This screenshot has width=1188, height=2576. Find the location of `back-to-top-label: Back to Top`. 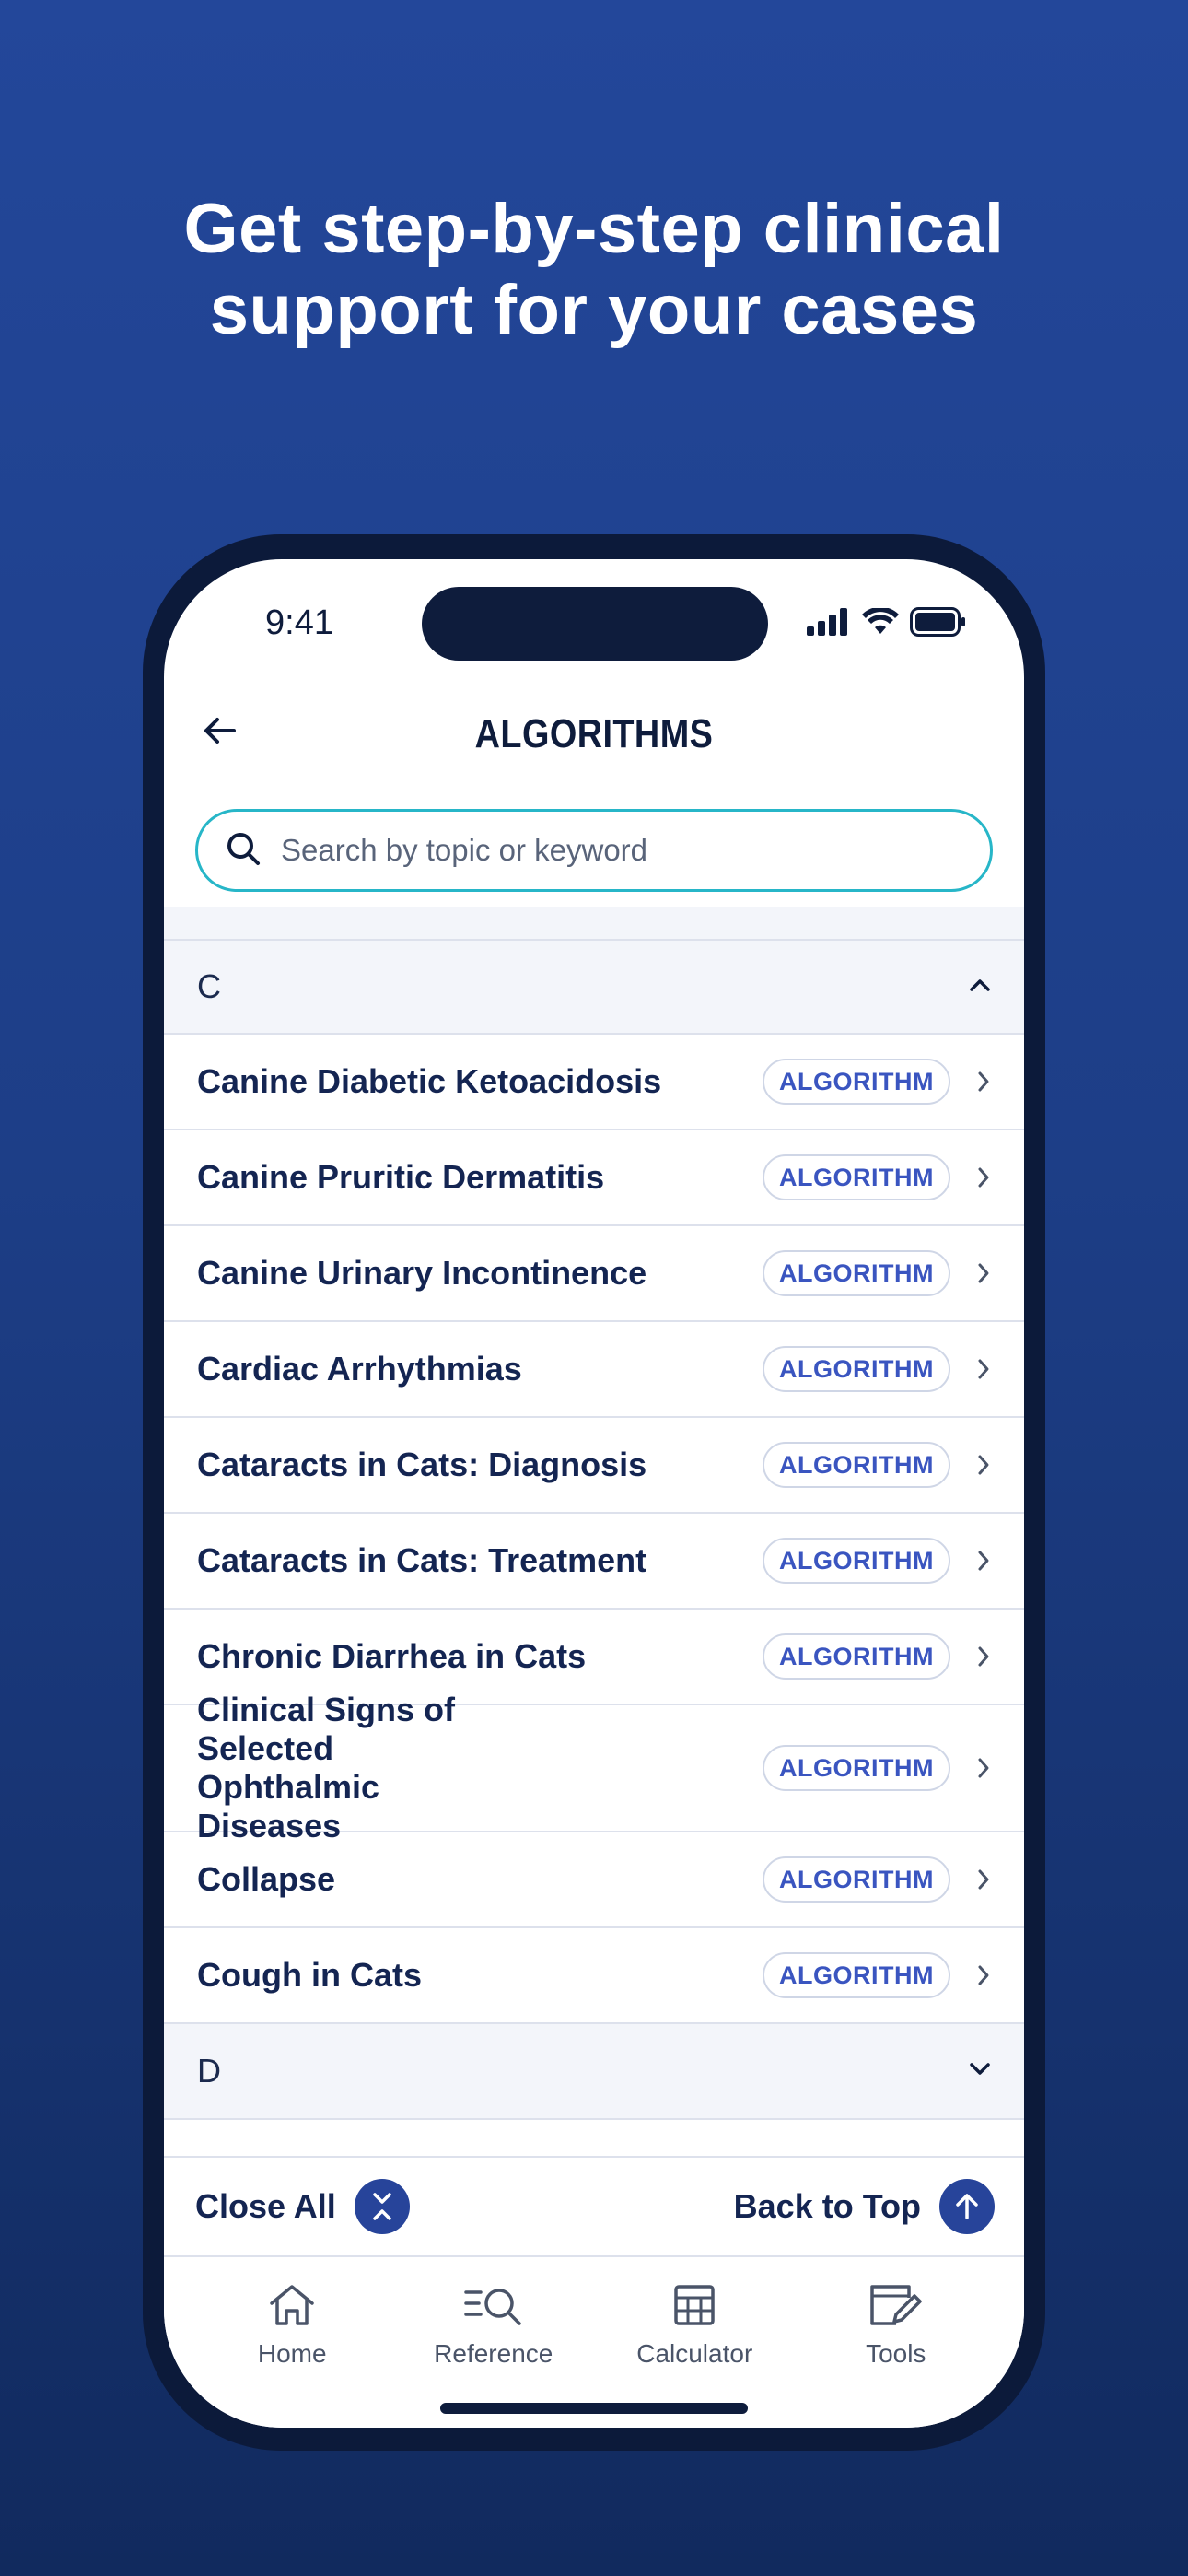

back-to-top-label: Back to Top is located at coordinates (827, 2206).